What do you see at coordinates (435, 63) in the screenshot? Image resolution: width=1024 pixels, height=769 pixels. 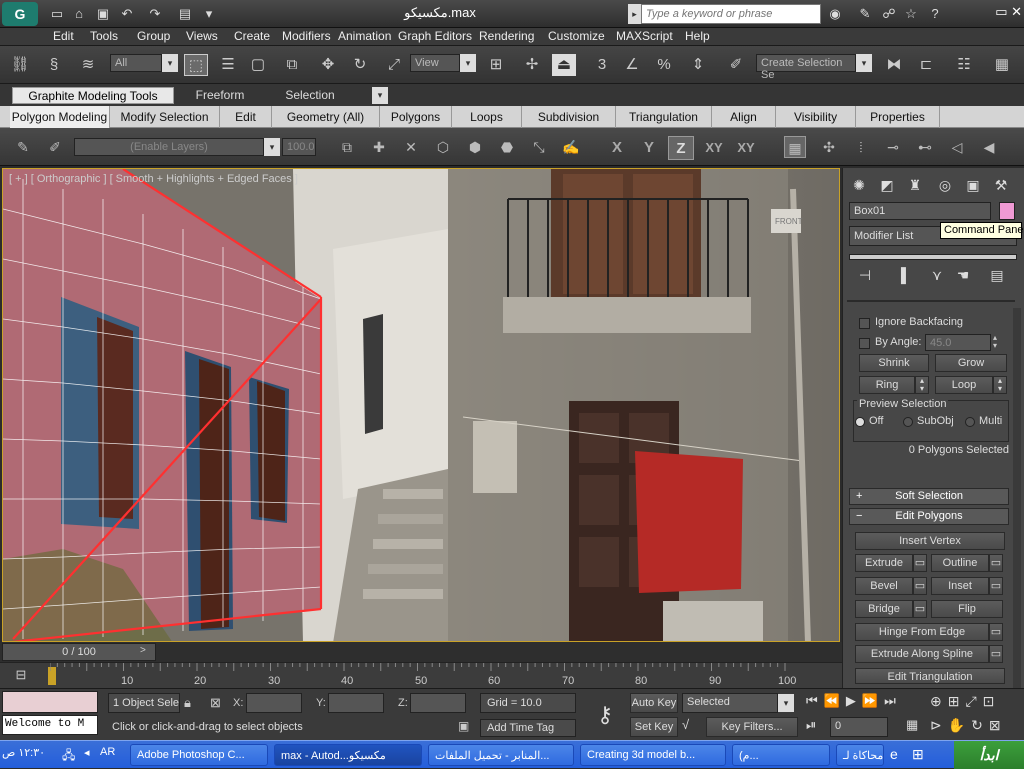 I see `ref-coord-dropdown: View` at bounding box center [435, 63].